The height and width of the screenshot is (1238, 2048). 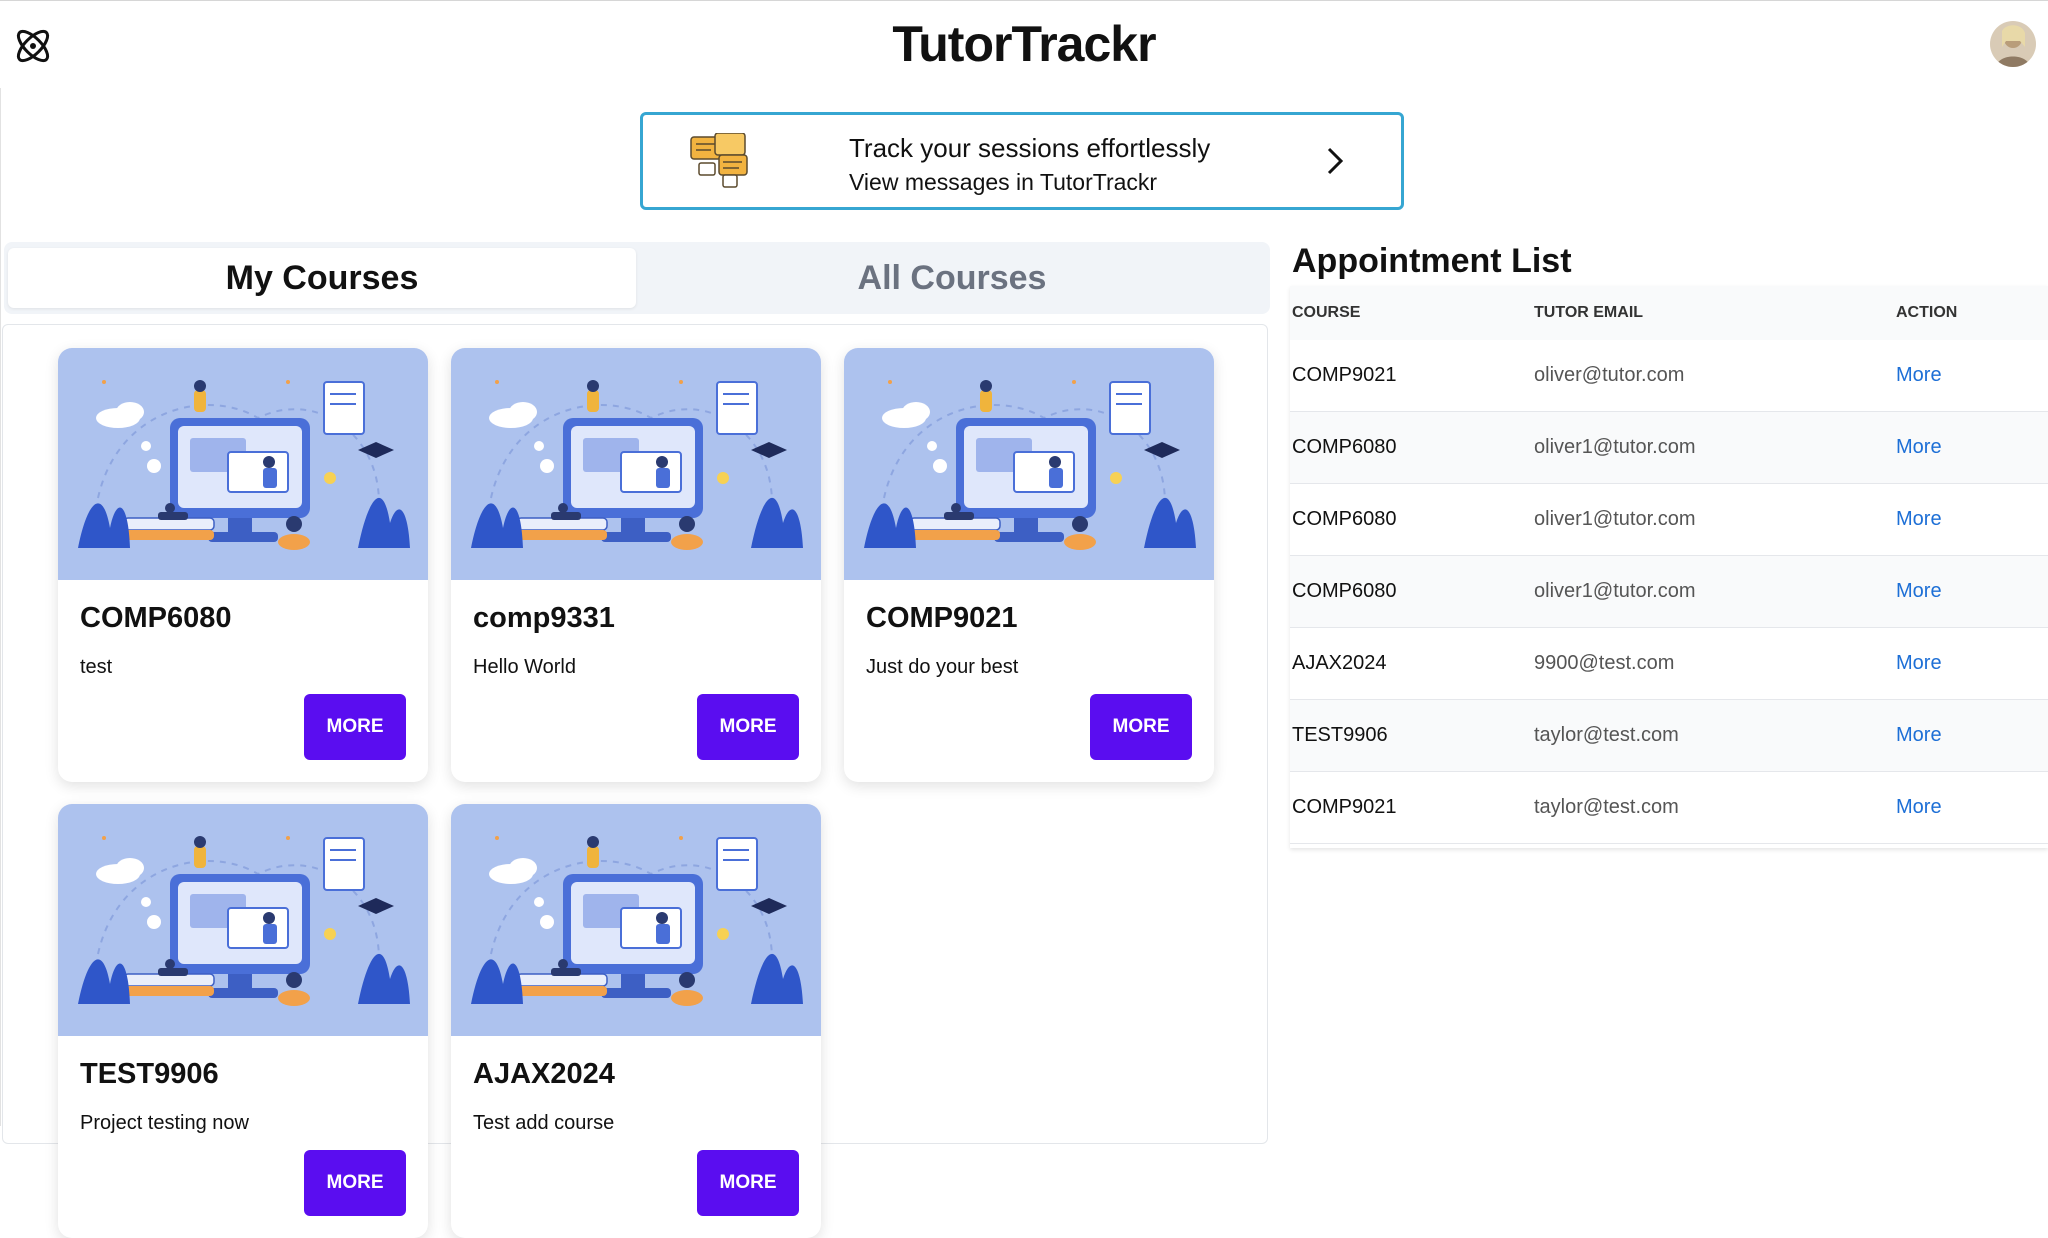 I want to click on course-description: test, so click(x=96, y=667).